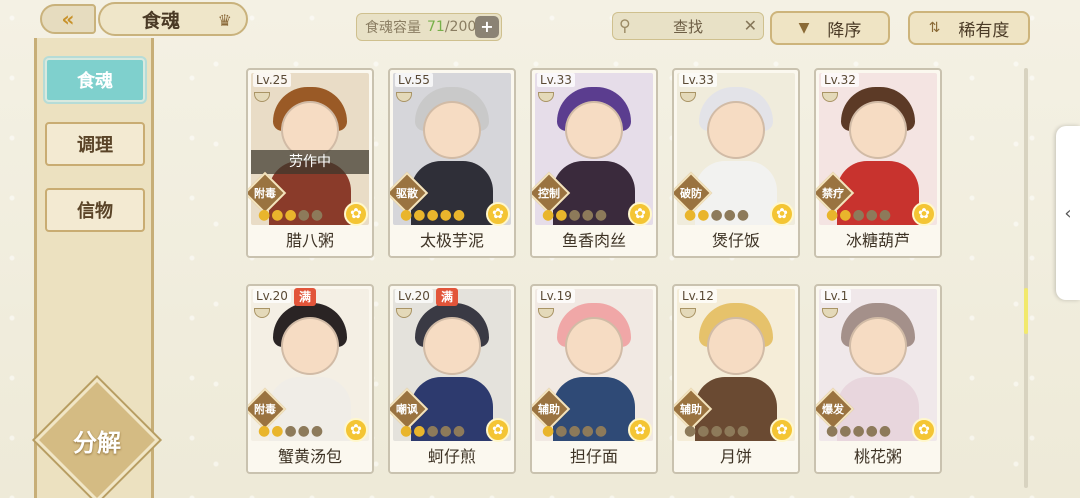 This screenshot has height=498, width=1080. I want to click on side-panel-tab: ‹, so click(1068, 213).